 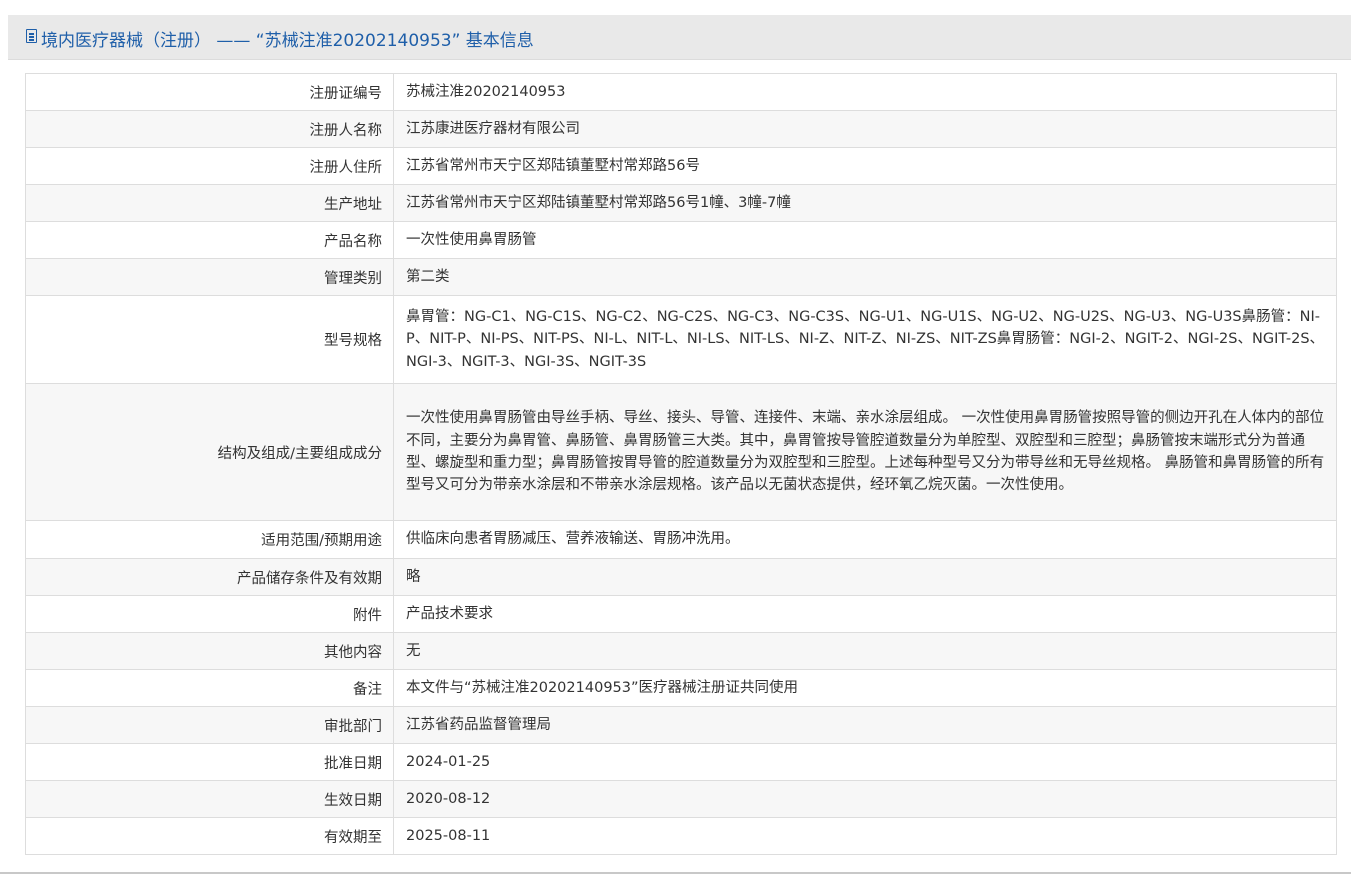 What do you see at coordinates (865, 277) in the screenshot?
I see `row-value: 第二类` at bounding box center [865, 277].